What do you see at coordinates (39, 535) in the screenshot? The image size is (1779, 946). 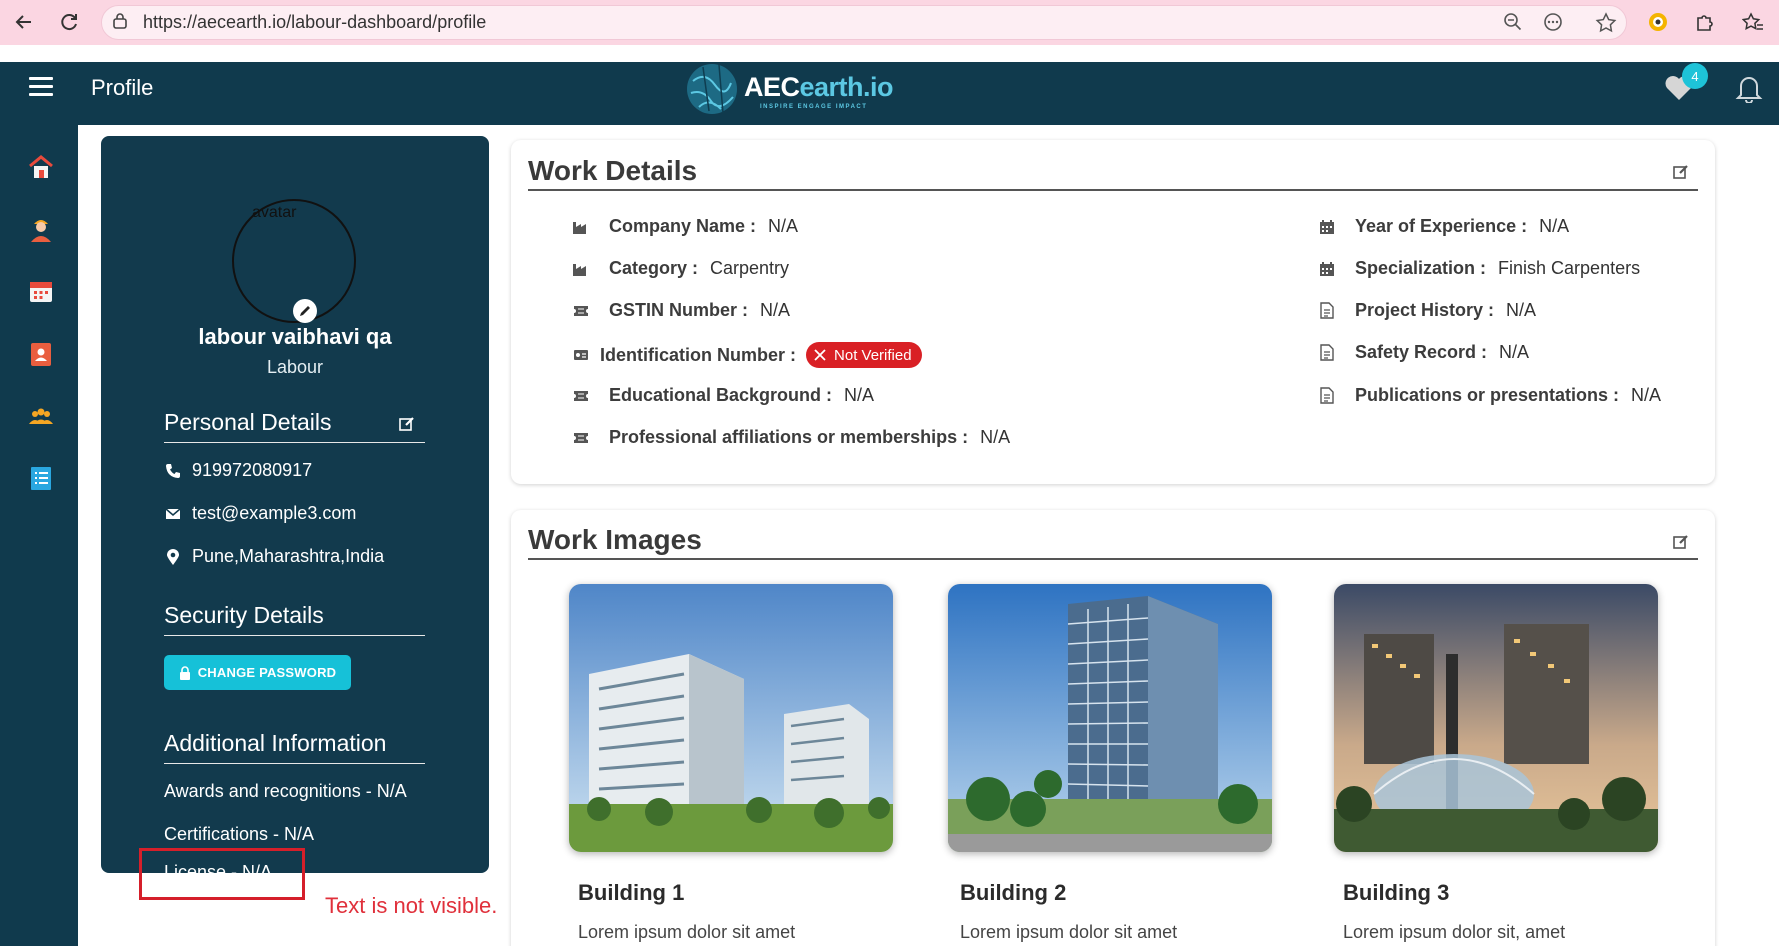 I see `side-nav` at bounding box center [39, 535].